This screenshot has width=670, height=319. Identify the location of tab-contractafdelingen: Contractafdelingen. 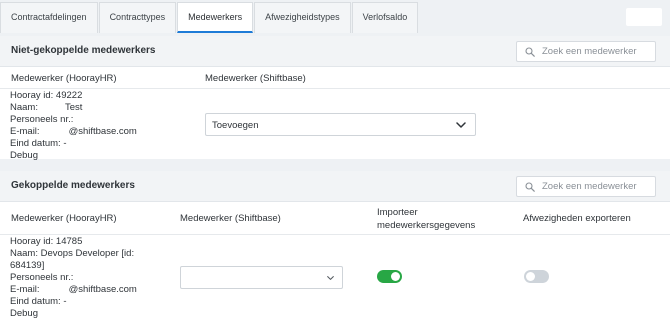
(49, 17).